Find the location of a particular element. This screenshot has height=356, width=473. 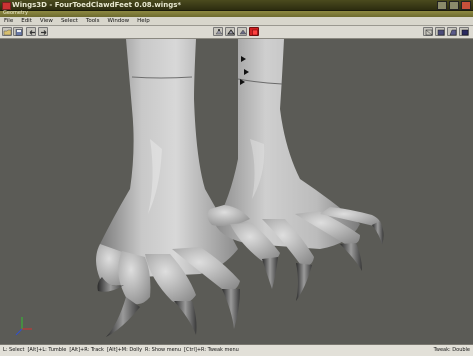

folder-open-icon is located at coordinates (7, 31).